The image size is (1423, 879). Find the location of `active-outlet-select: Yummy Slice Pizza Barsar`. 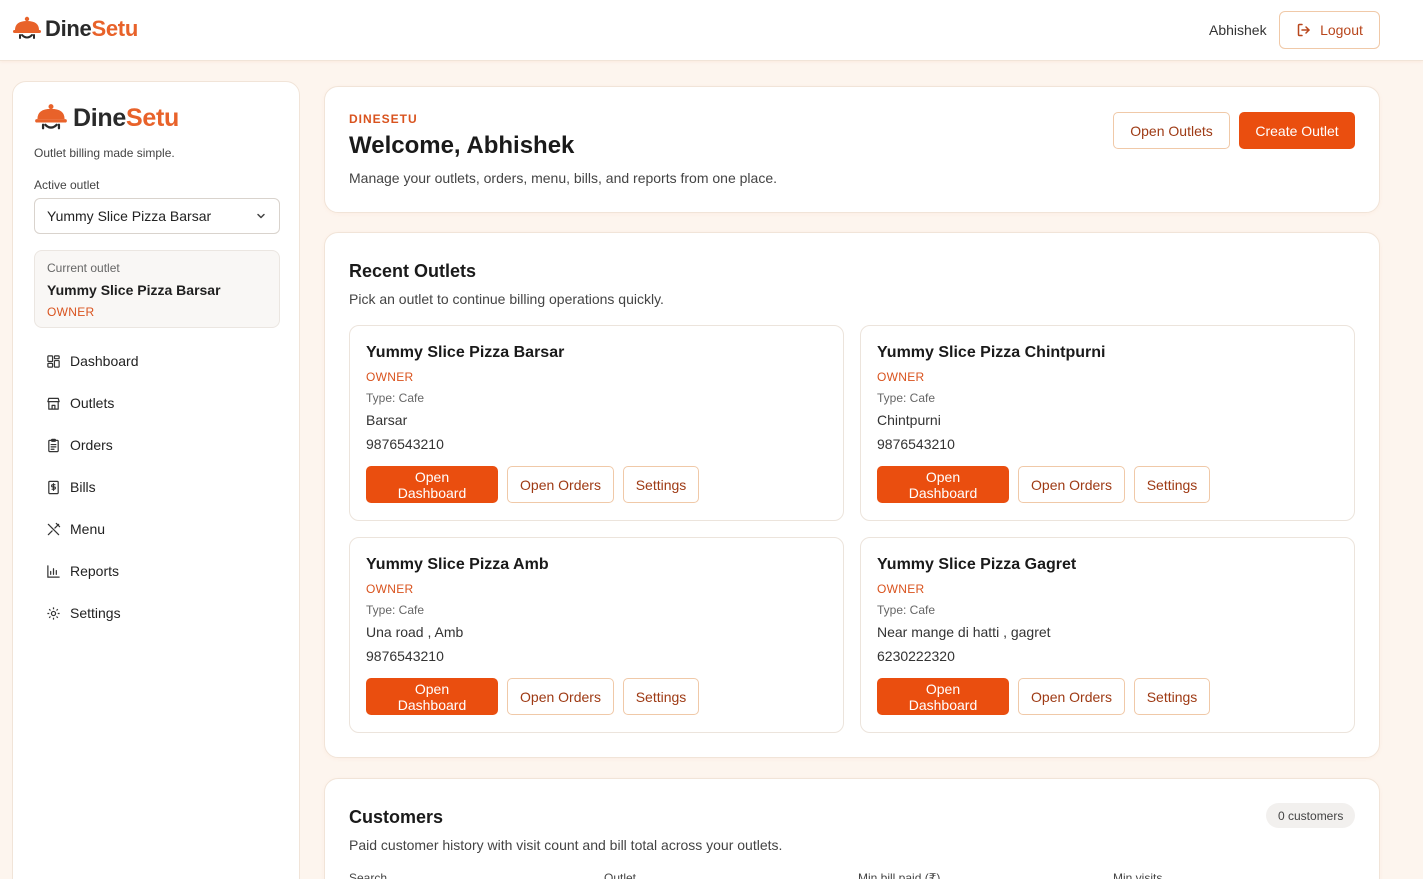

active-outlet-select: Yummy Slice Pizza Barsar is located at coordinates (157, 216).